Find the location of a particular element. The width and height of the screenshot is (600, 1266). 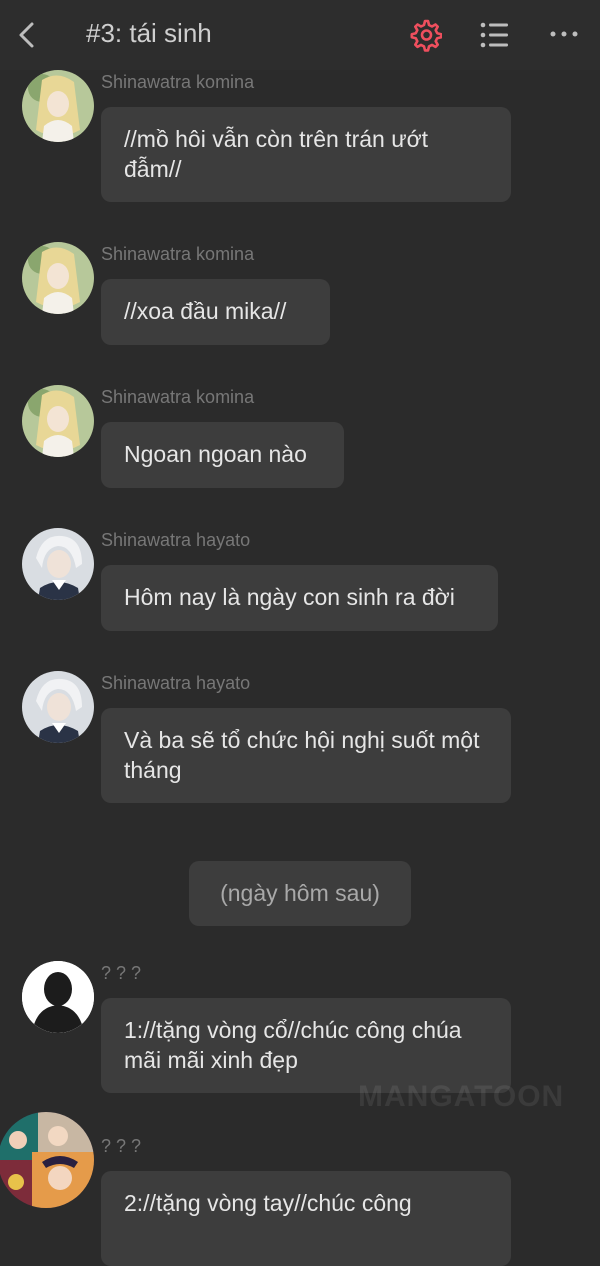

silhouette-avatar-icon is located at coordinates (58, 997).